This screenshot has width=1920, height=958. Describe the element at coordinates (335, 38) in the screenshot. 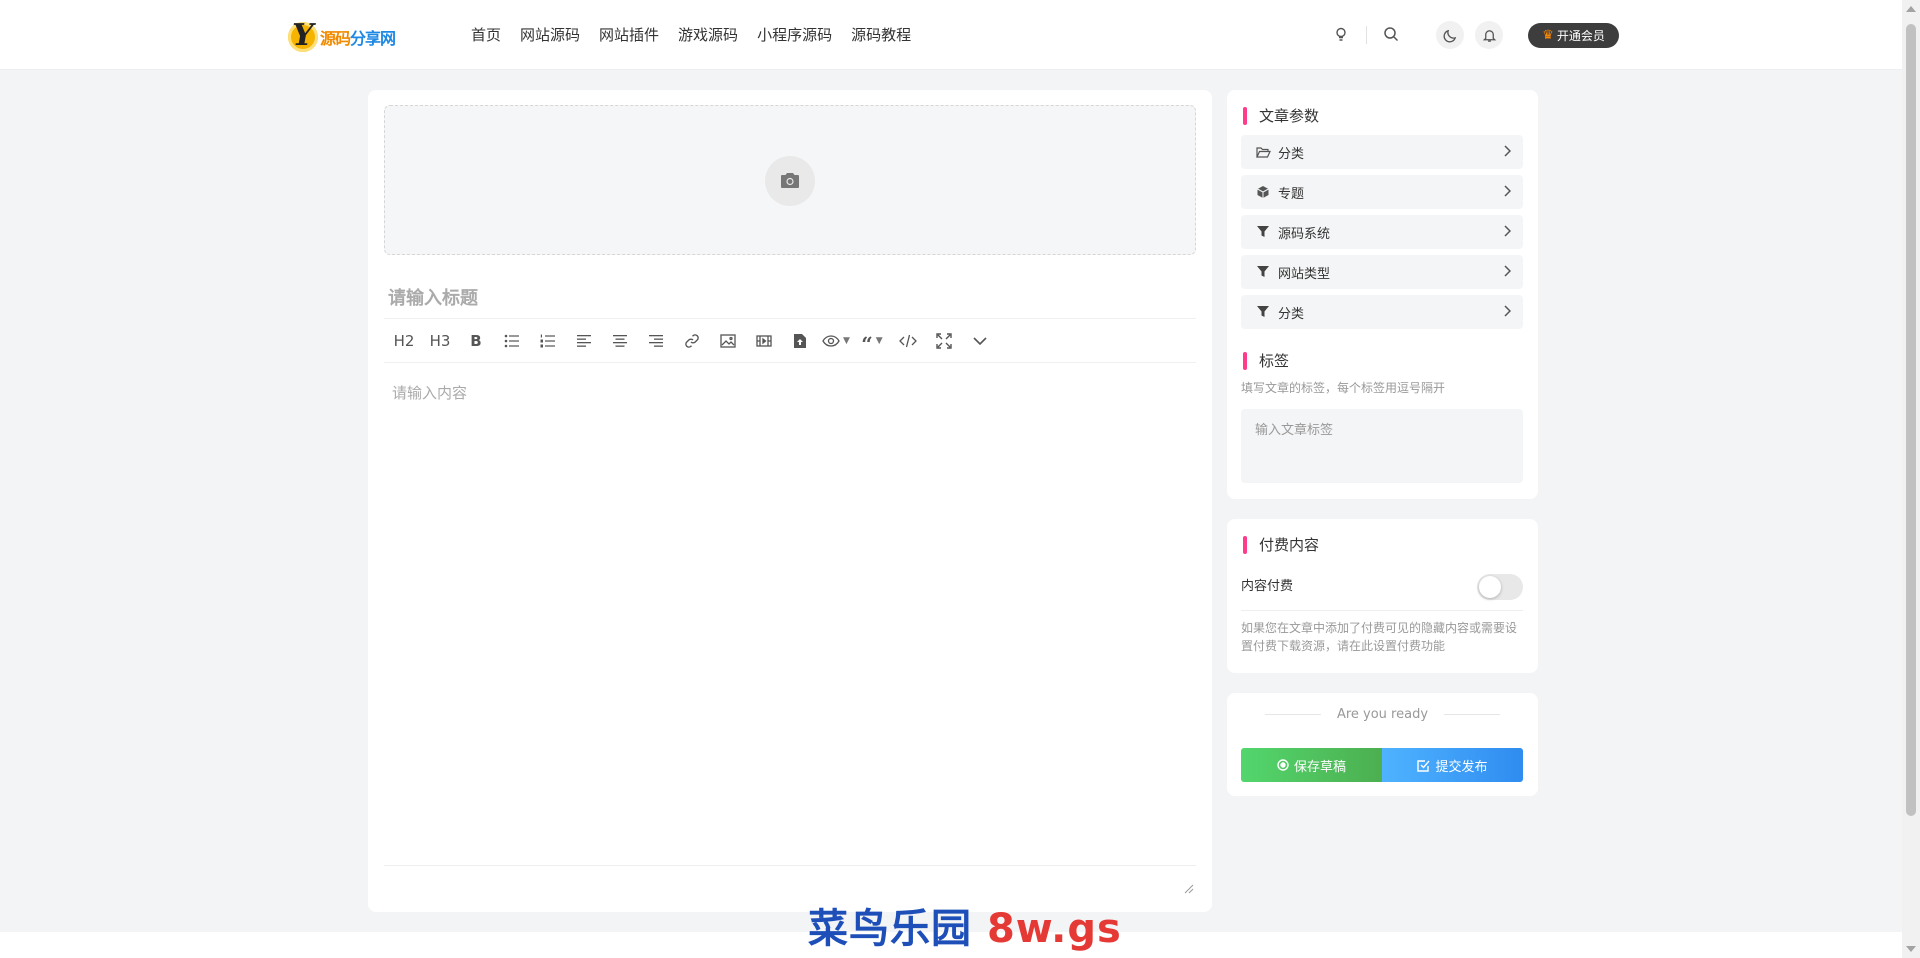

I see `logo-text-a: 源码` at that location.